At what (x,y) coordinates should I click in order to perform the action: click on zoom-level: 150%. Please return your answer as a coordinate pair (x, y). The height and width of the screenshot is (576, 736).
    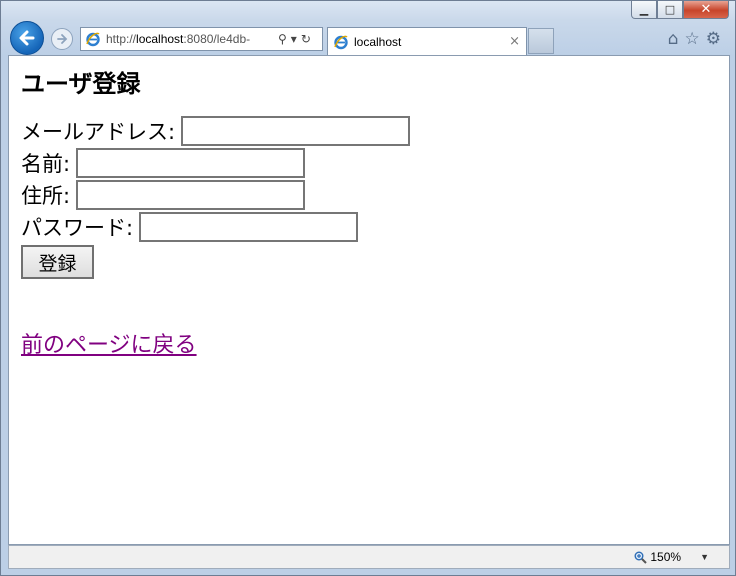
    Looking at the image, I should click on (666, 557).